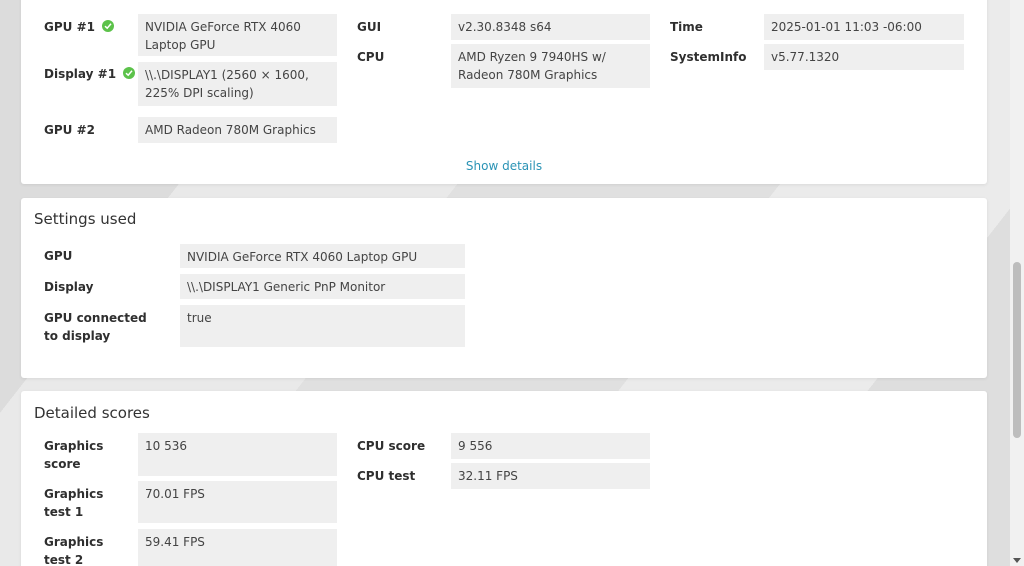 The height and width of the screenshot is (566, 1024). What do you see at coordinates (92, 413) in the screenshot?
I see `scores-title: Detailed scores` at bounding box center [92, 413].